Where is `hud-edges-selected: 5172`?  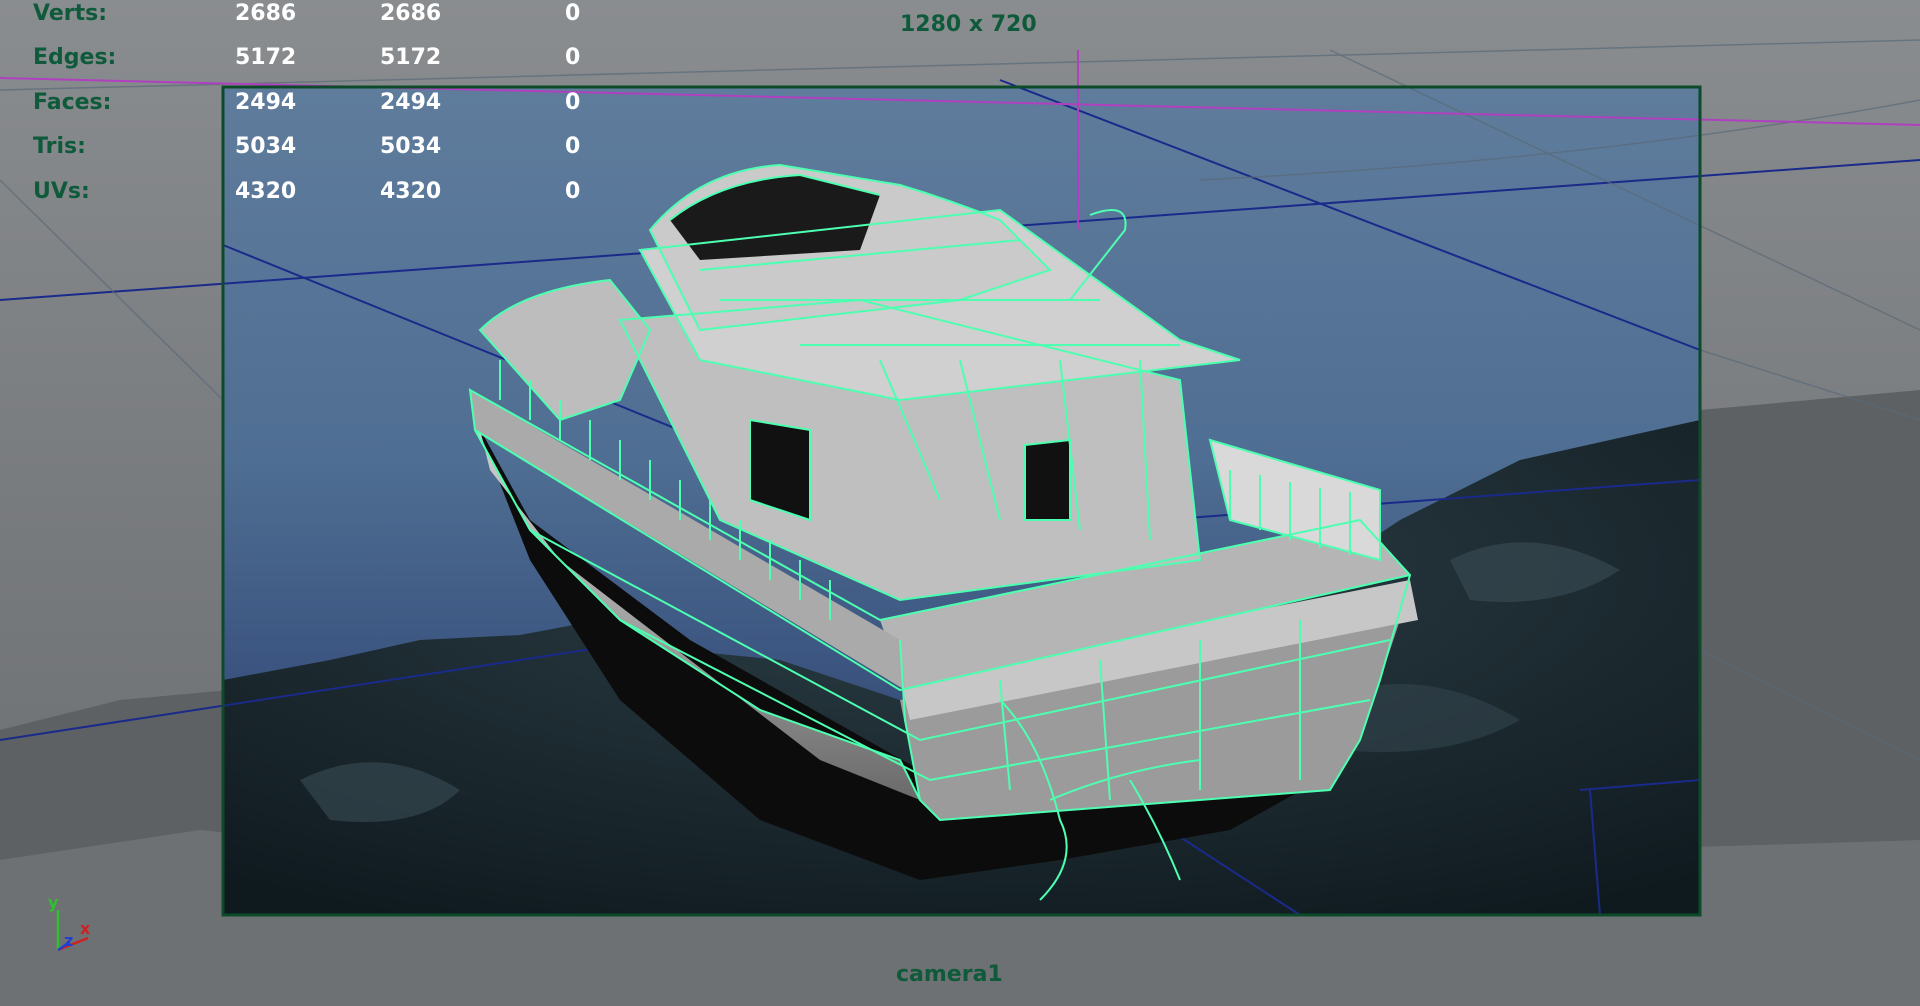 hud-edges-selected: 5172 is located at coordinates (411, 57).